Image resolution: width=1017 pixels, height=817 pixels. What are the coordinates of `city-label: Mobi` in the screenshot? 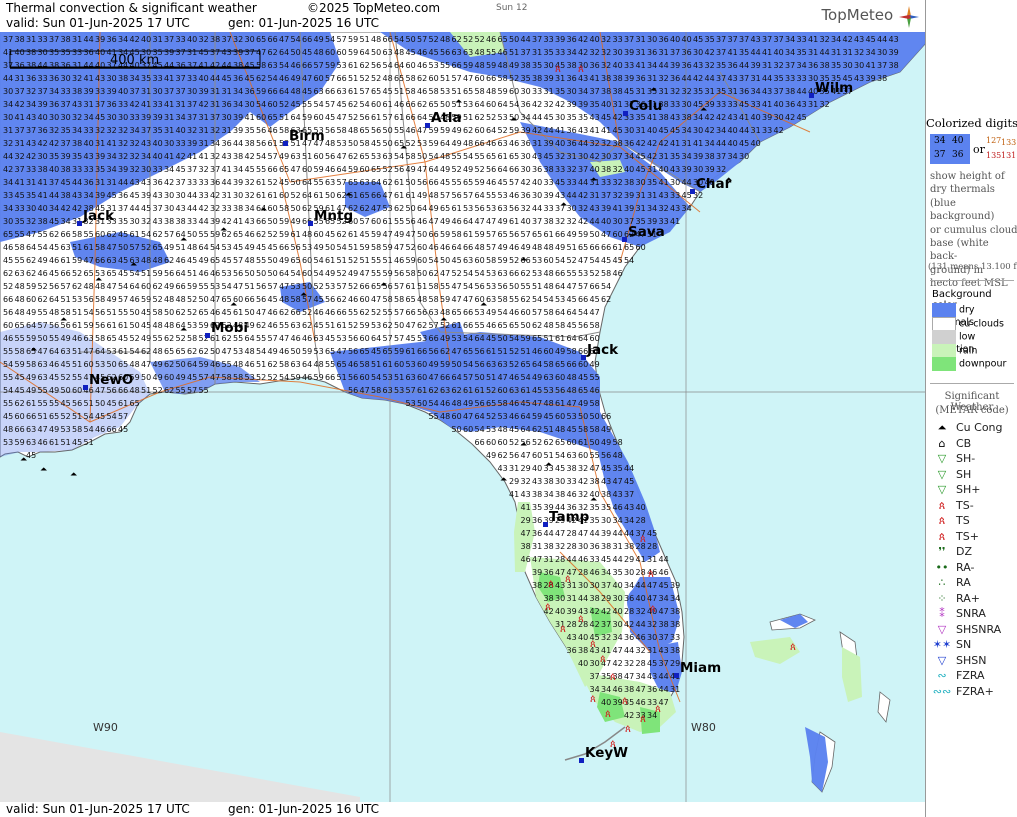 It's located at (229, 328).